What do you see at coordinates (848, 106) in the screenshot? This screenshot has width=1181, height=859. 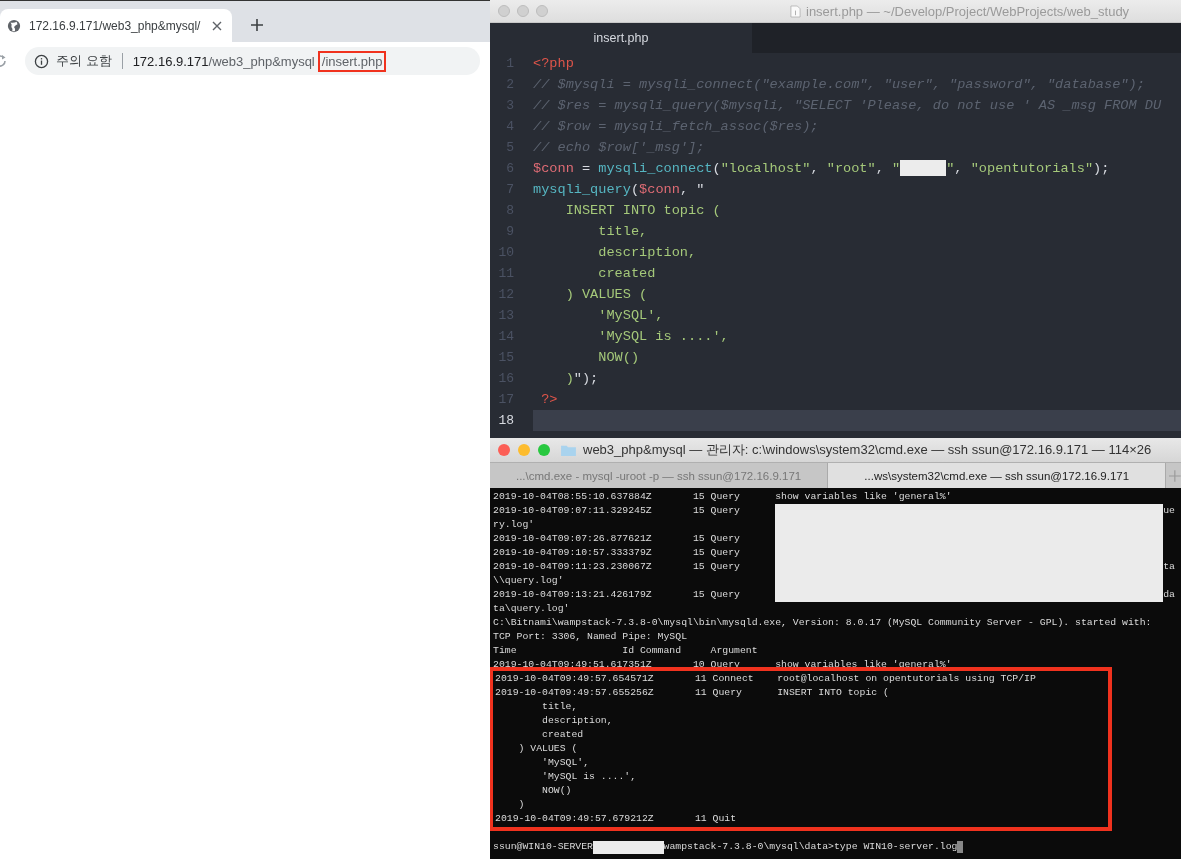 I see `code-line: // $res = mysqli_query($mysqli, "SELECT 'Please, do not use ' AS _msg FROM DU` at bounding box center [848, 106].